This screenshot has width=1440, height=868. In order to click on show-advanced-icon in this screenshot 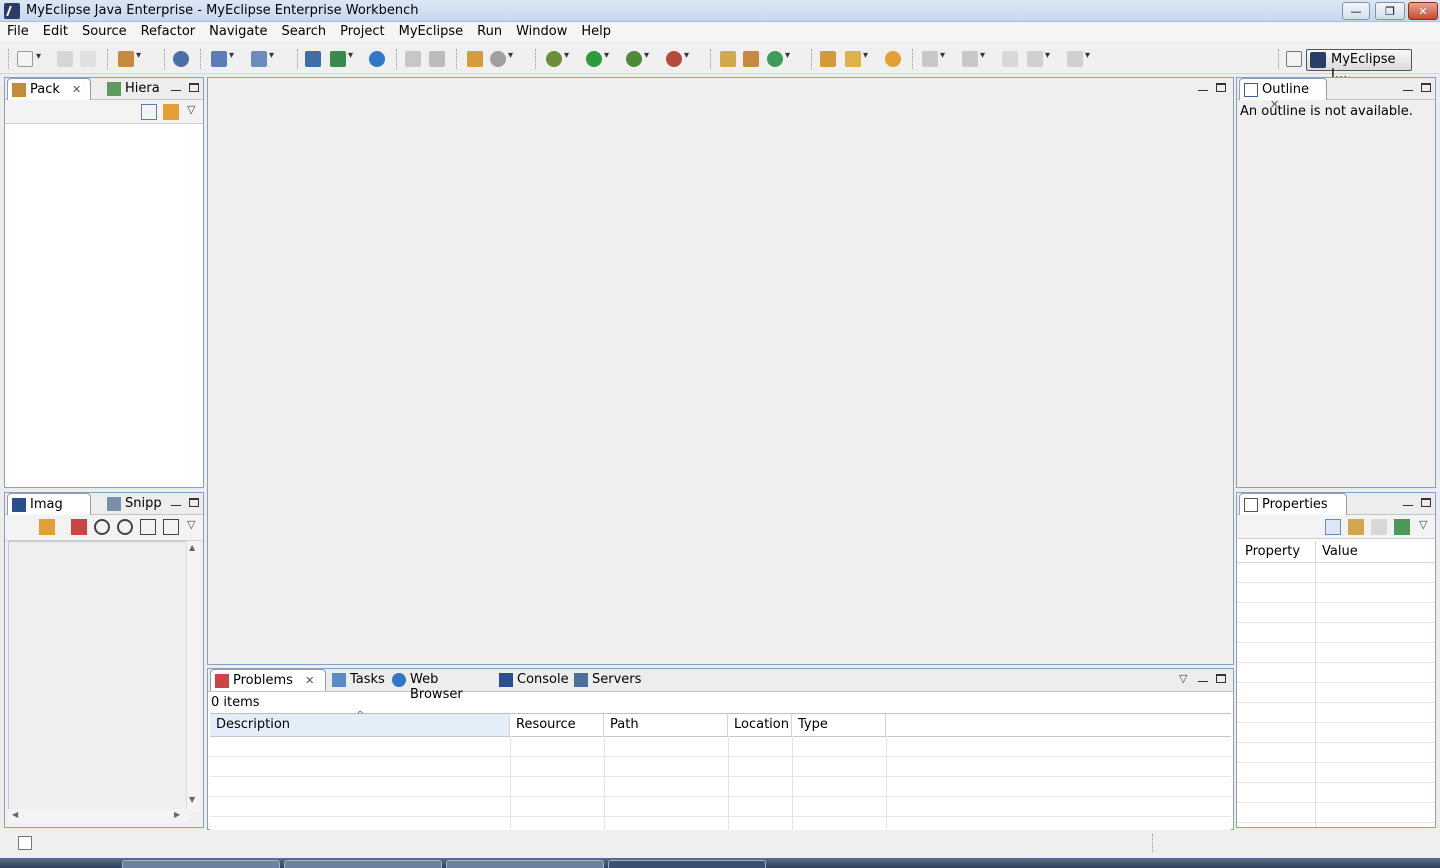, I will do `click(1356, 527)`.